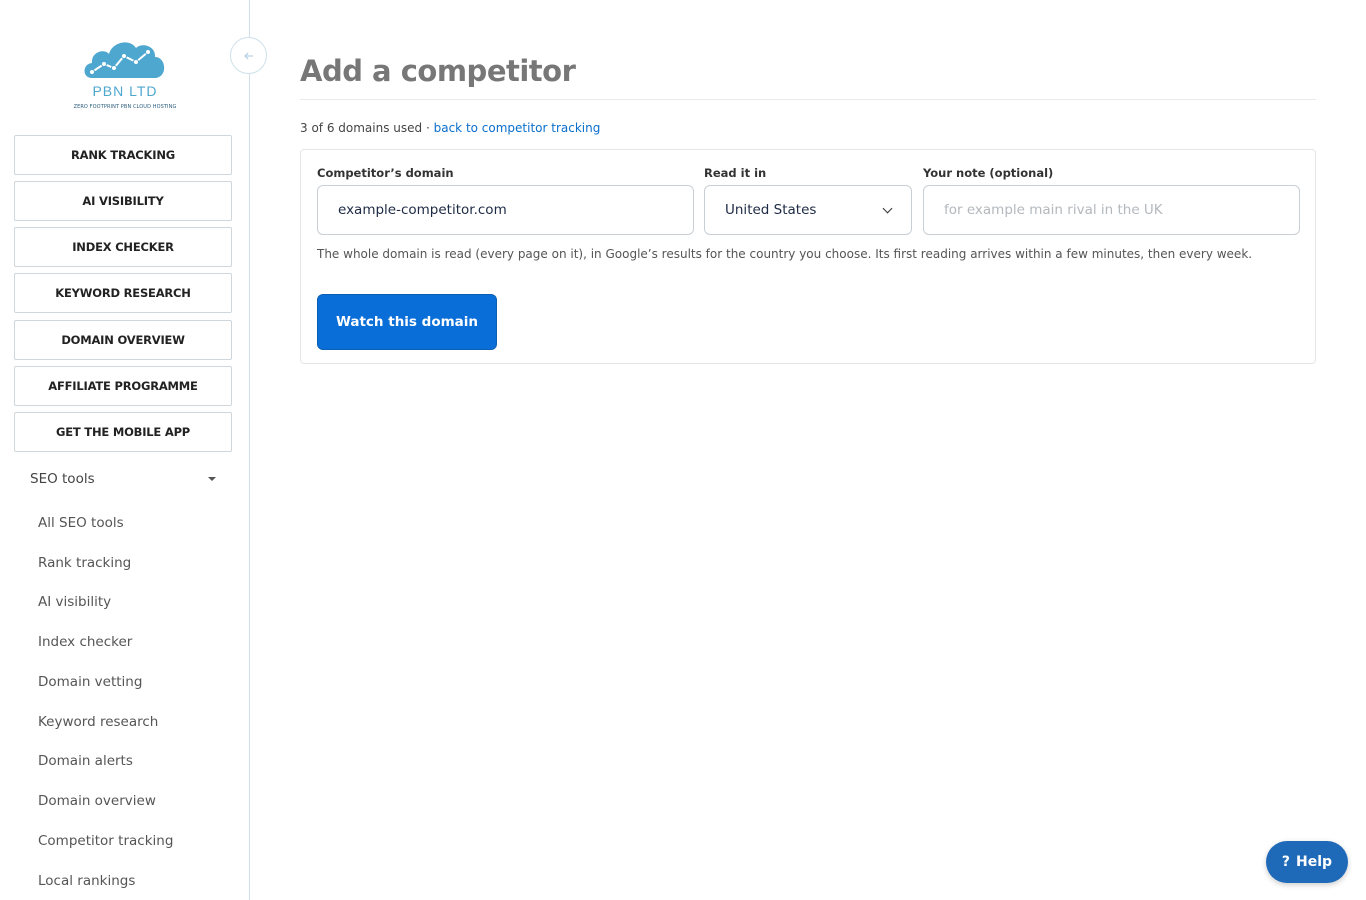 Image resolution: width=1366 pixels, height=900 pixels. I want to click on help-button: ? Help, so click(1307, 862).